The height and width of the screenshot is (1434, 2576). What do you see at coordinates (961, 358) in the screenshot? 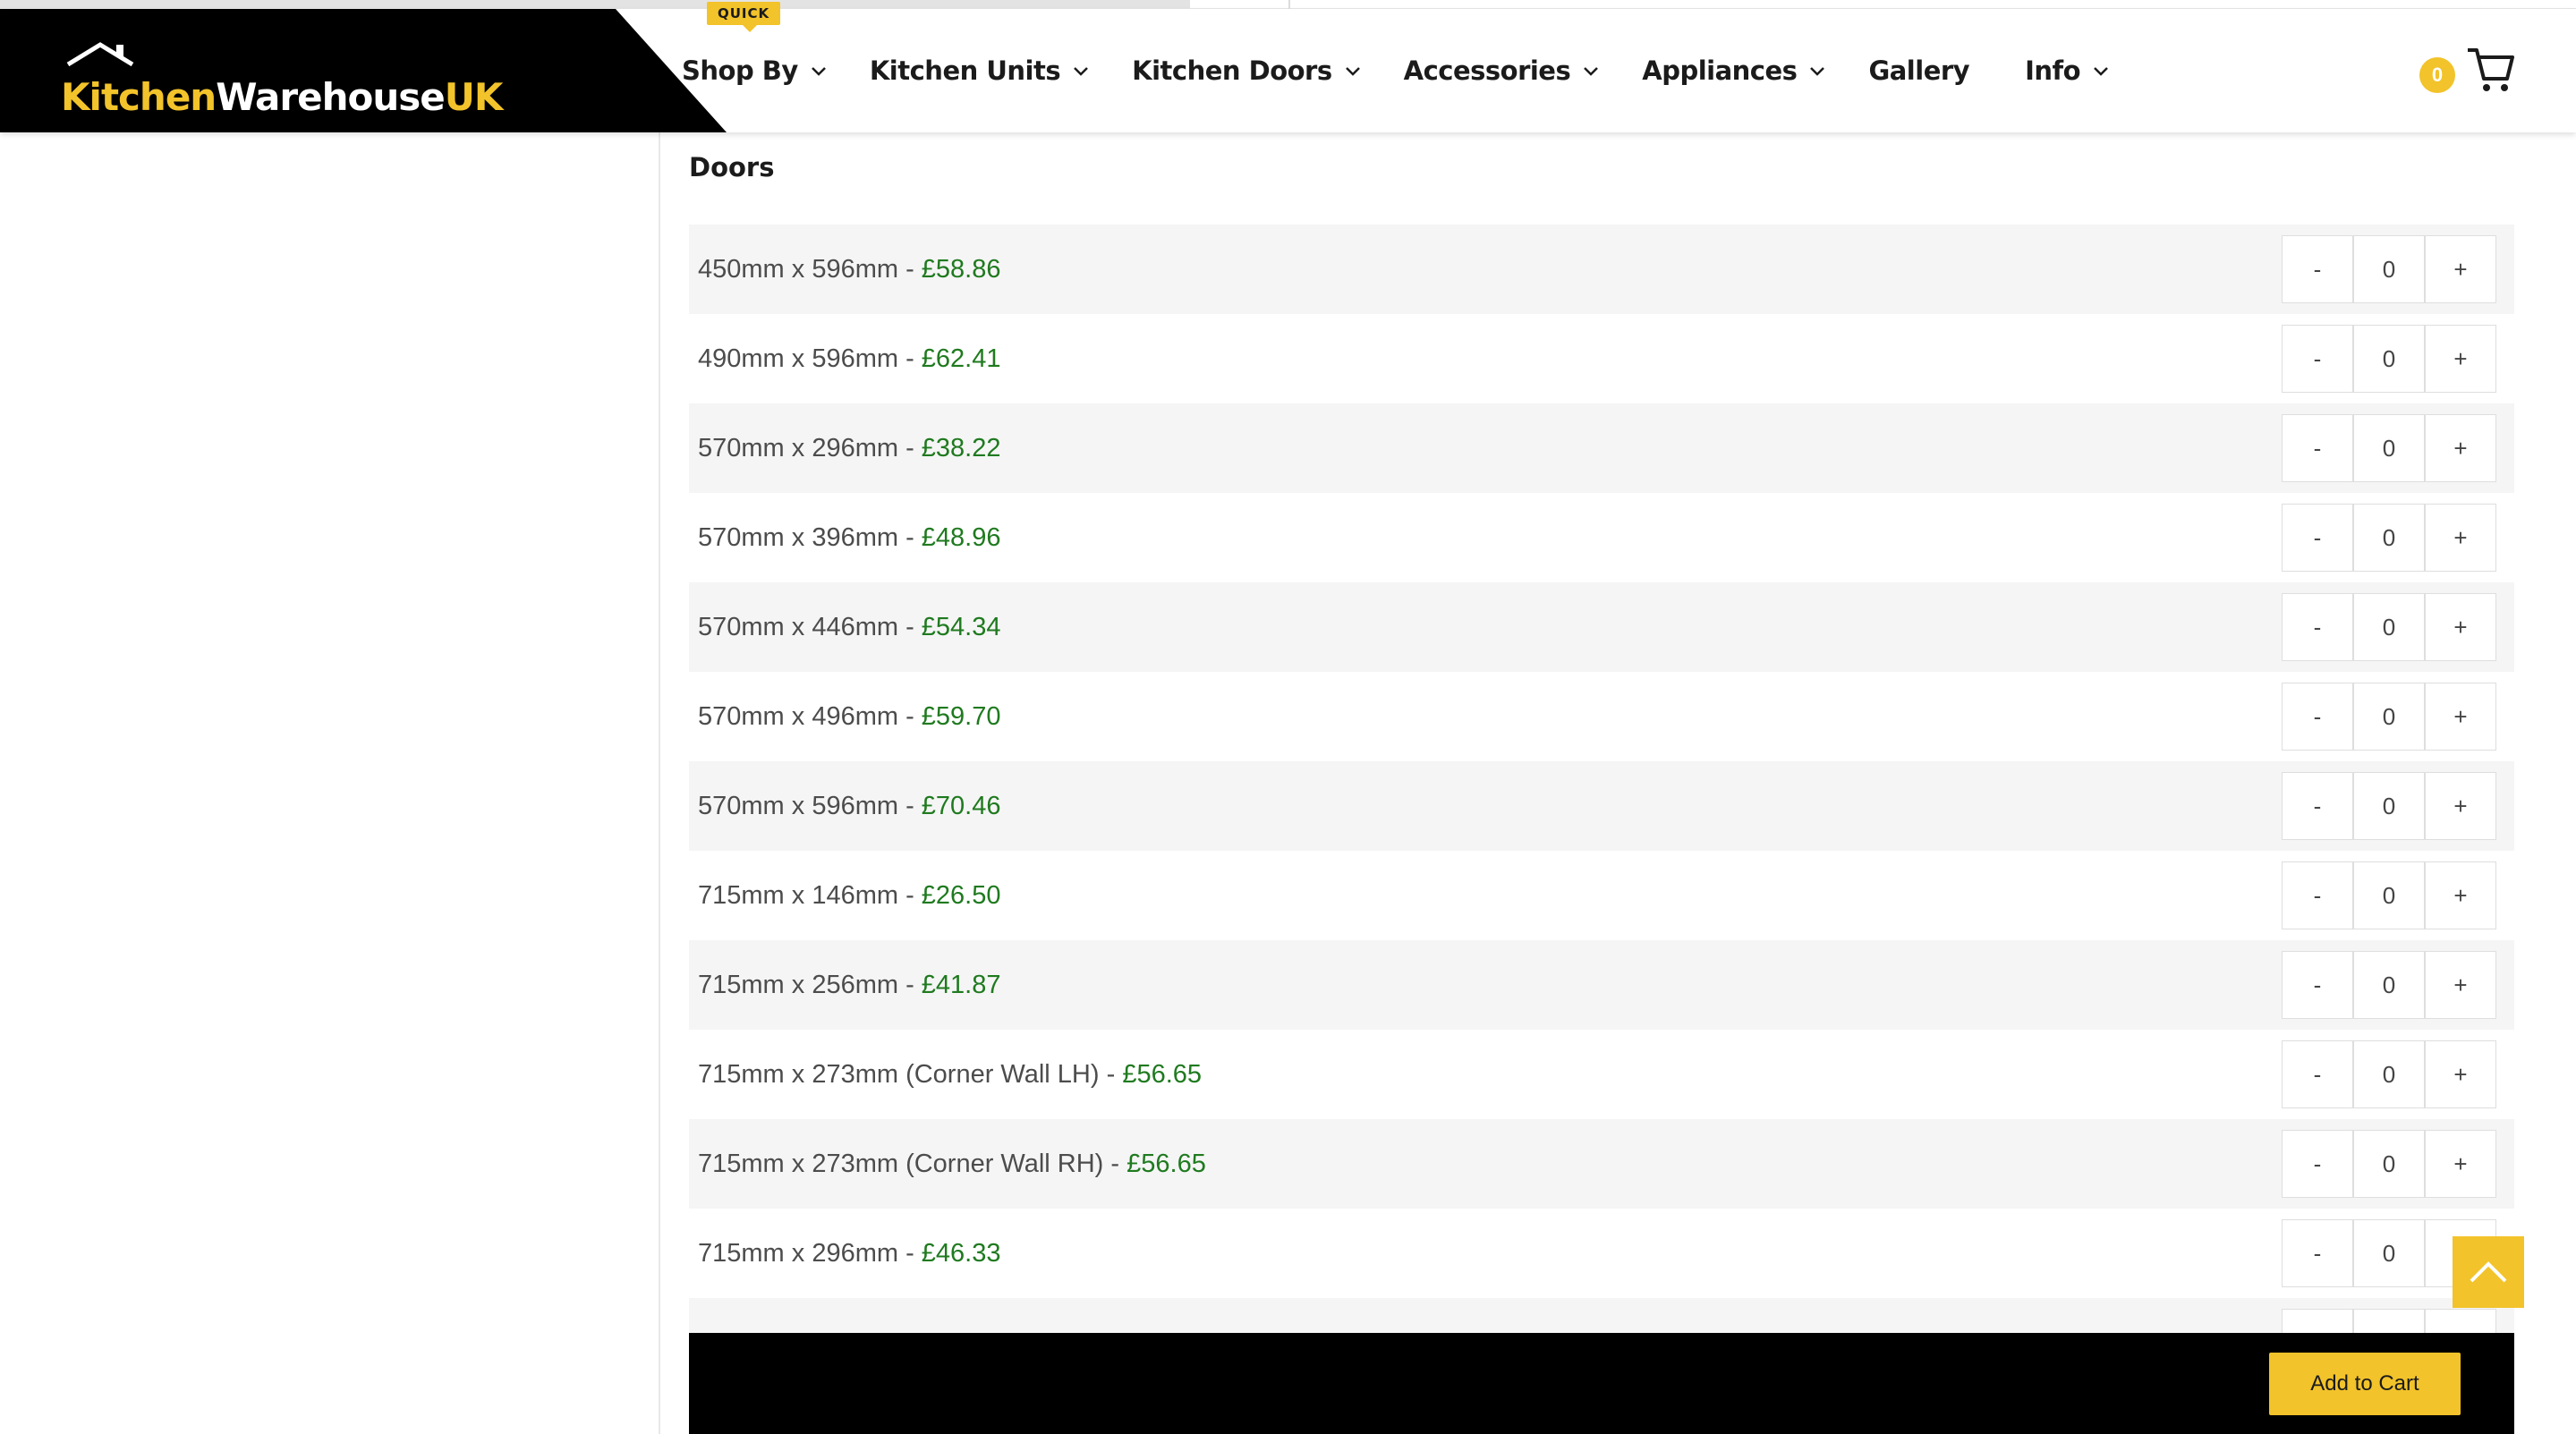
I see `door-price: £62.41` at bounding box center [961, 358].